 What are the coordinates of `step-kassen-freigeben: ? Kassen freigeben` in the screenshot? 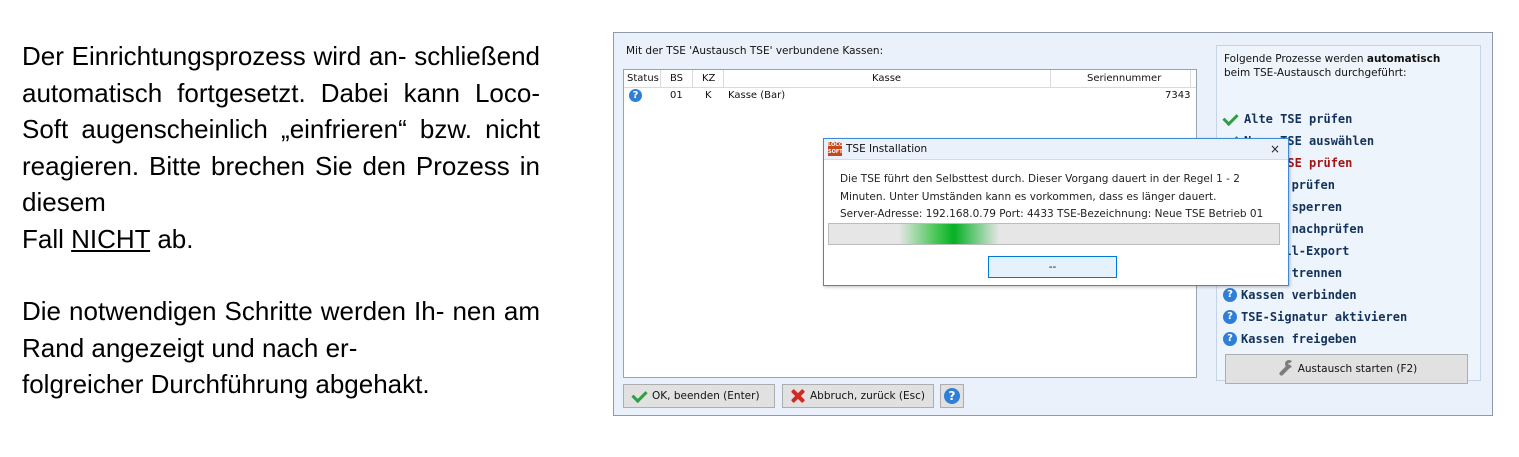 It's located at (1315, 339).